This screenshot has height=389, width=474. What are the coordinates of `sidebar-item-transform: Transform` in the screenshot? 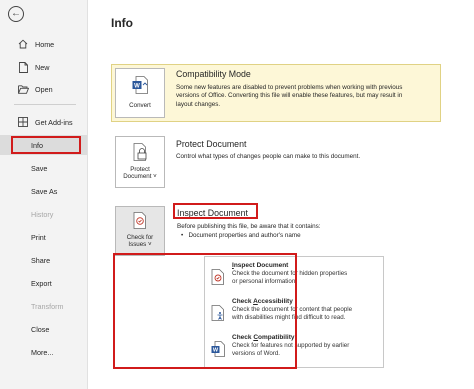 It's located at (43, 306).